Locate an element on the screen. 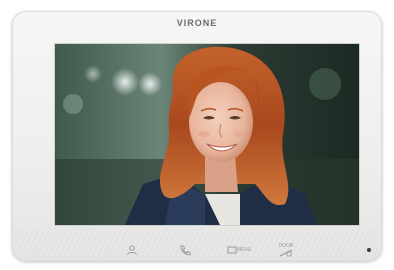 The height and width of the screenshot is (270, 394). phone-icon is located at coordinates (185, 250).